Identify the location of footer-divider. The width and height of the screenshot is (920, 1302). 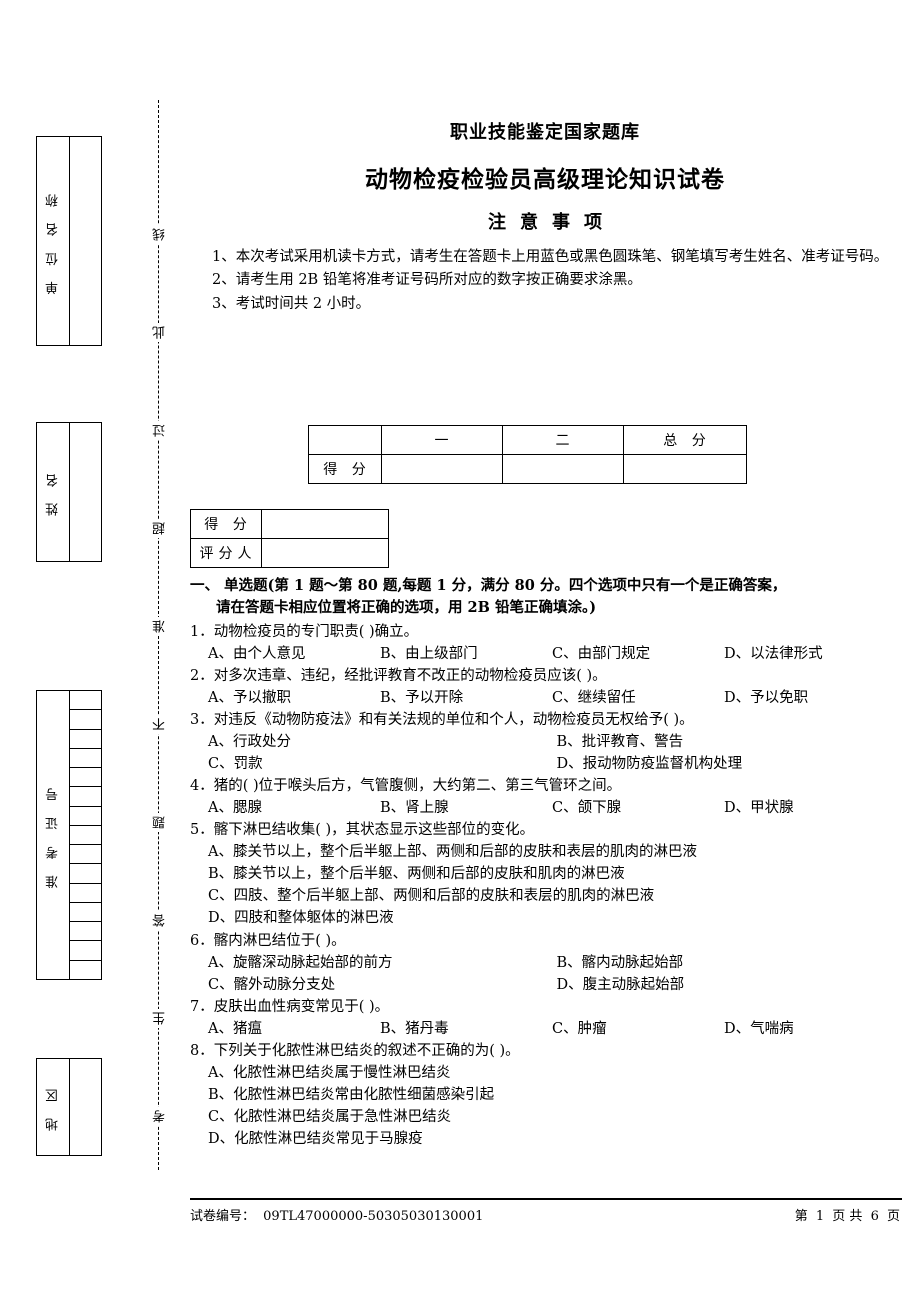
(546, 1199).